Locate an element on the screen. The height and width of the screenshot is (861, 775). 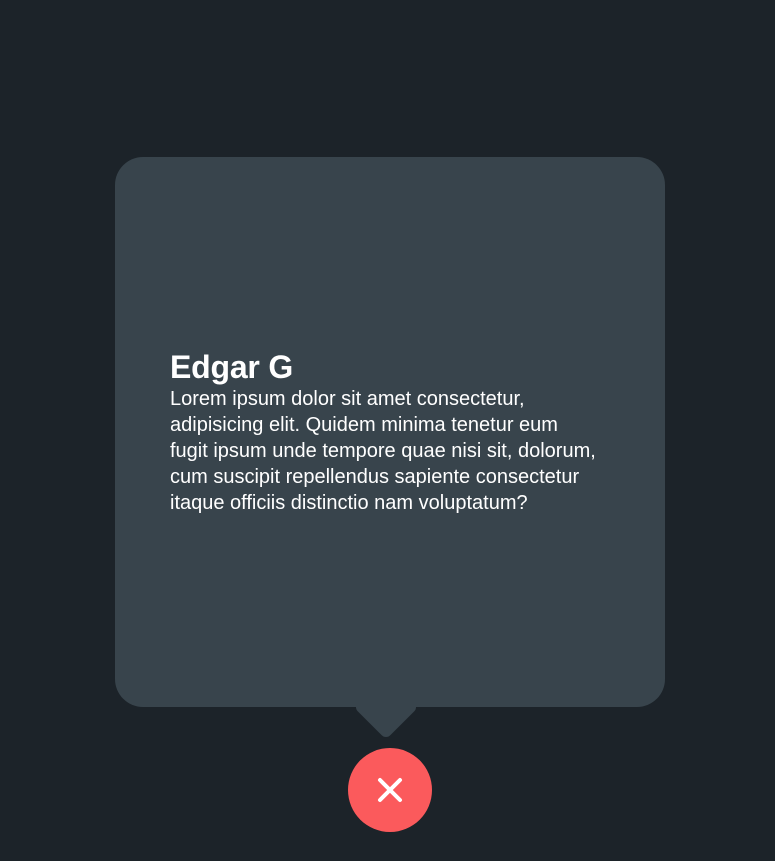
card-title: Edgar G is located at coordinates (232, 367).